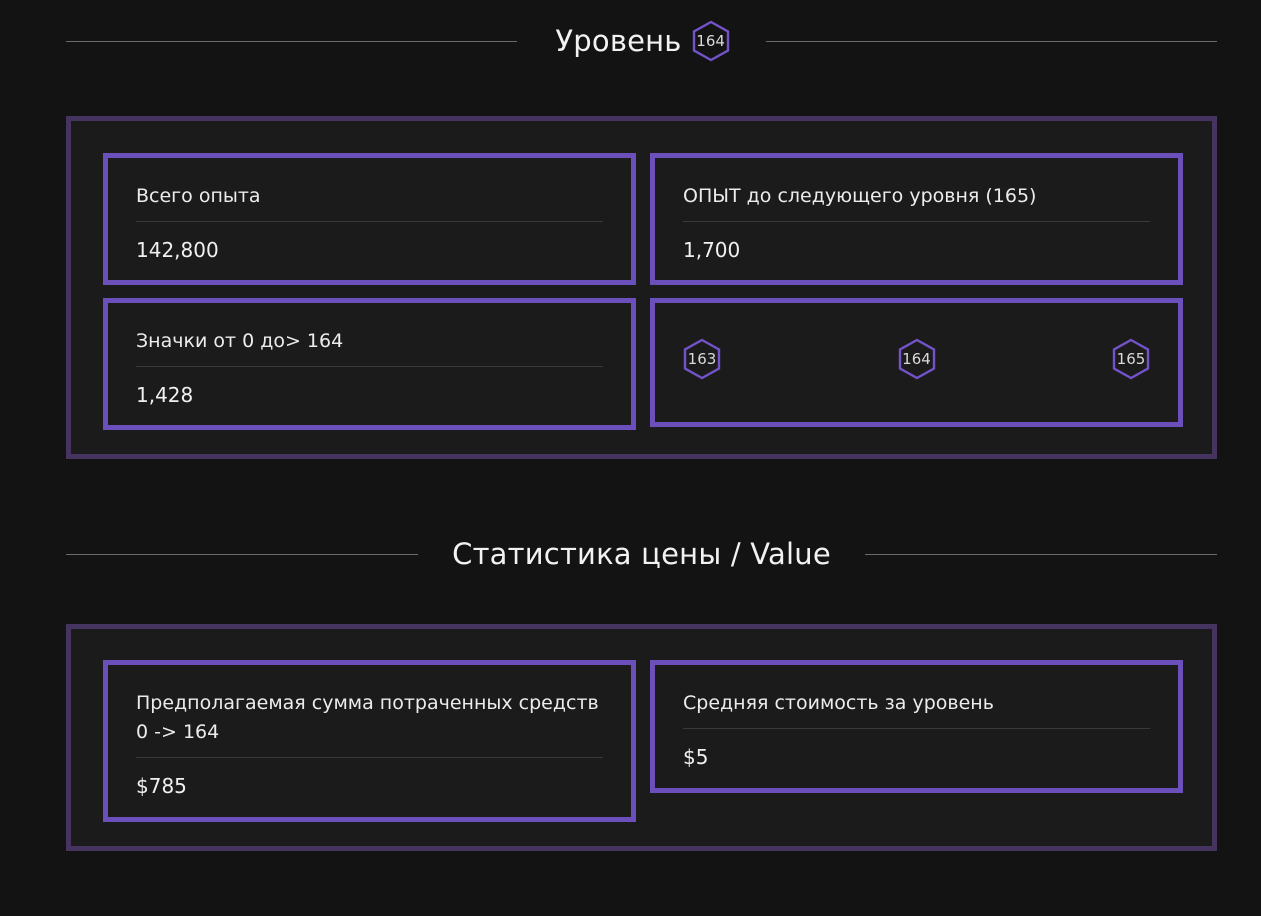 The image size is (1261, 916). I want to click on estimated-spent-value: $785, so click(161, 786).